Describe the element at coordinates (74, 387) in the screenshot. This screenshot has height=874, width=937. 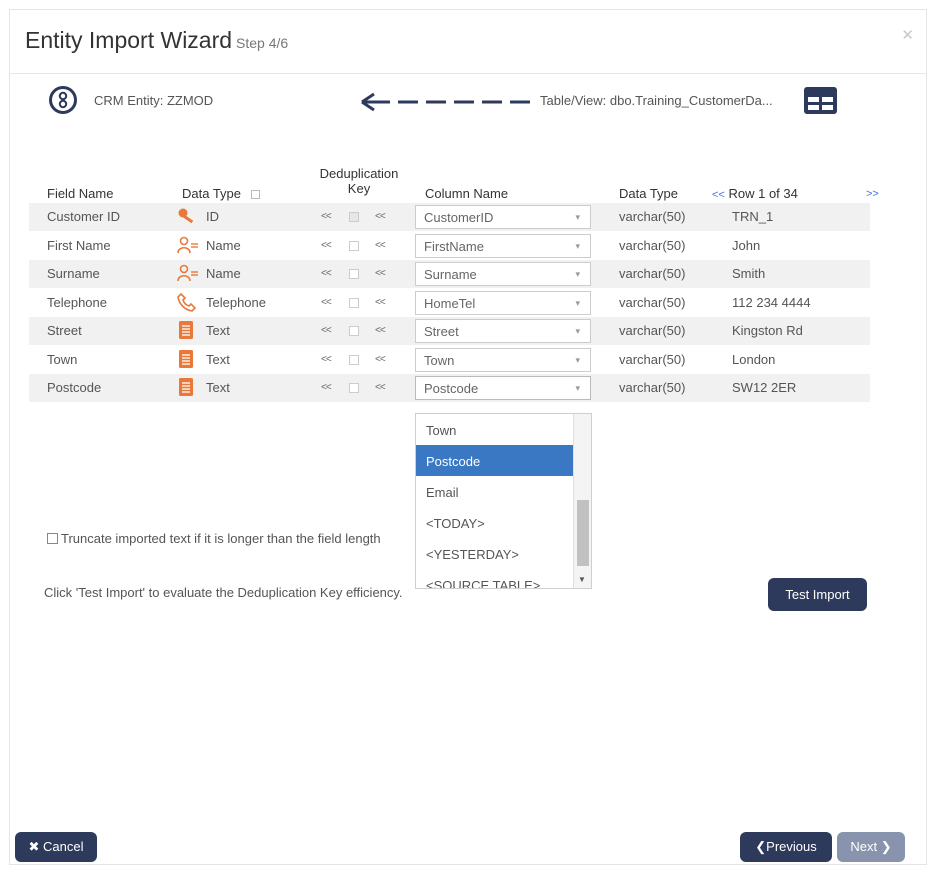
I see `field-name: Postcode` at that location.